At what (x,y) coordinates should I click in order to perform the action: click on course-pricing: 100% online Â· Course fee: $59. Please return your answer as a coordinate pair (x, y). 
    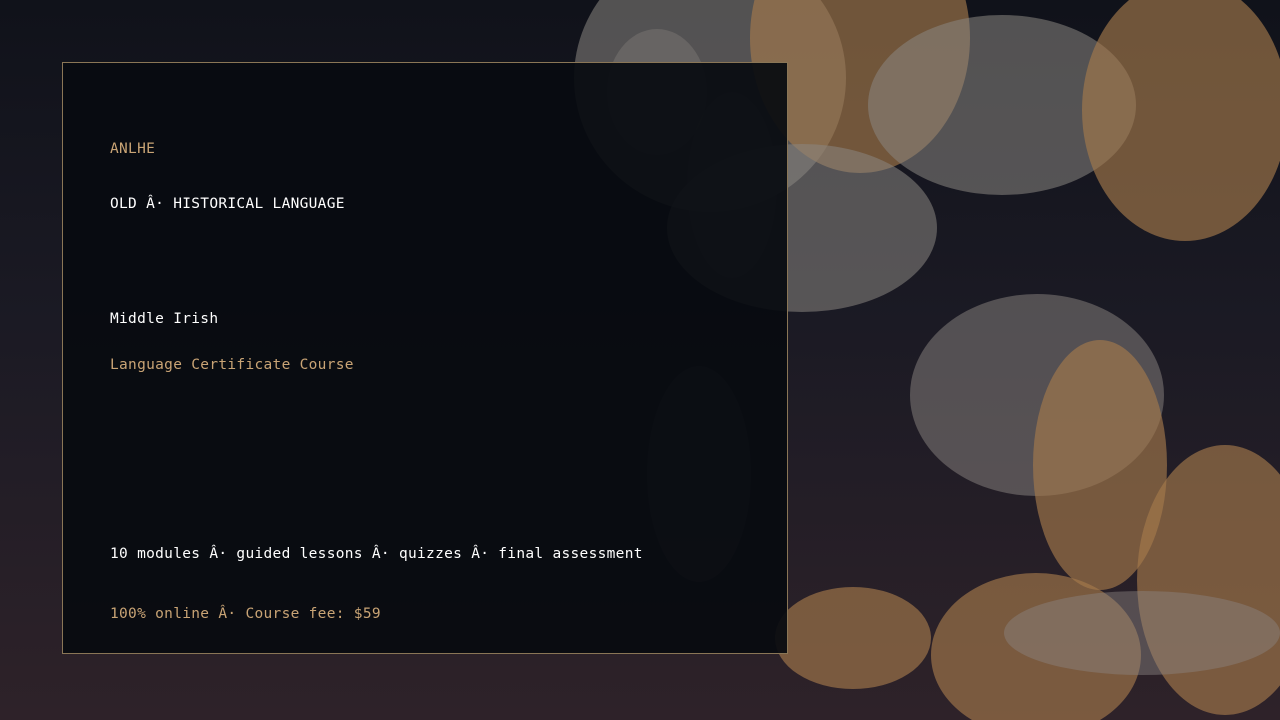
    Looking at the image, I should click on (245, 614).